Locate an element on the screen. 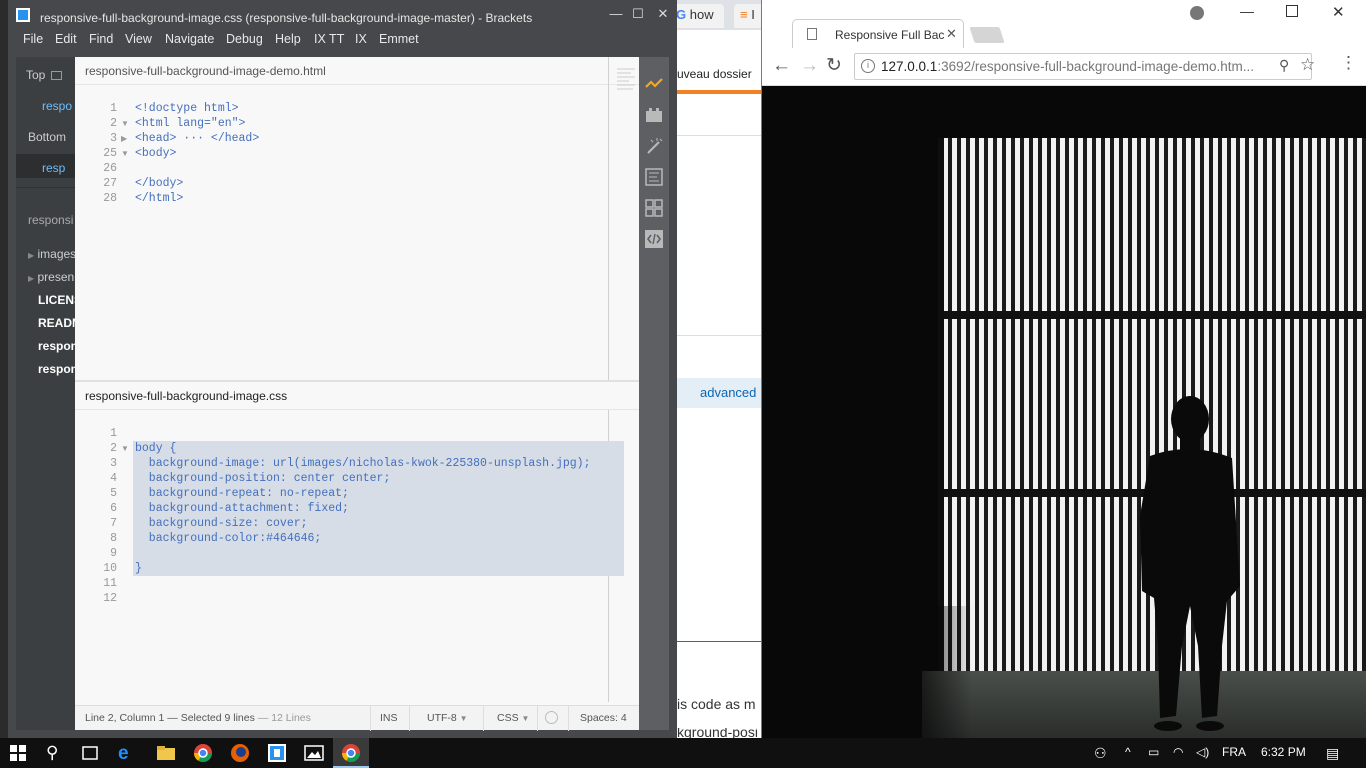  chrome-taskbar-icon-active is located at coordinates (351, 753).